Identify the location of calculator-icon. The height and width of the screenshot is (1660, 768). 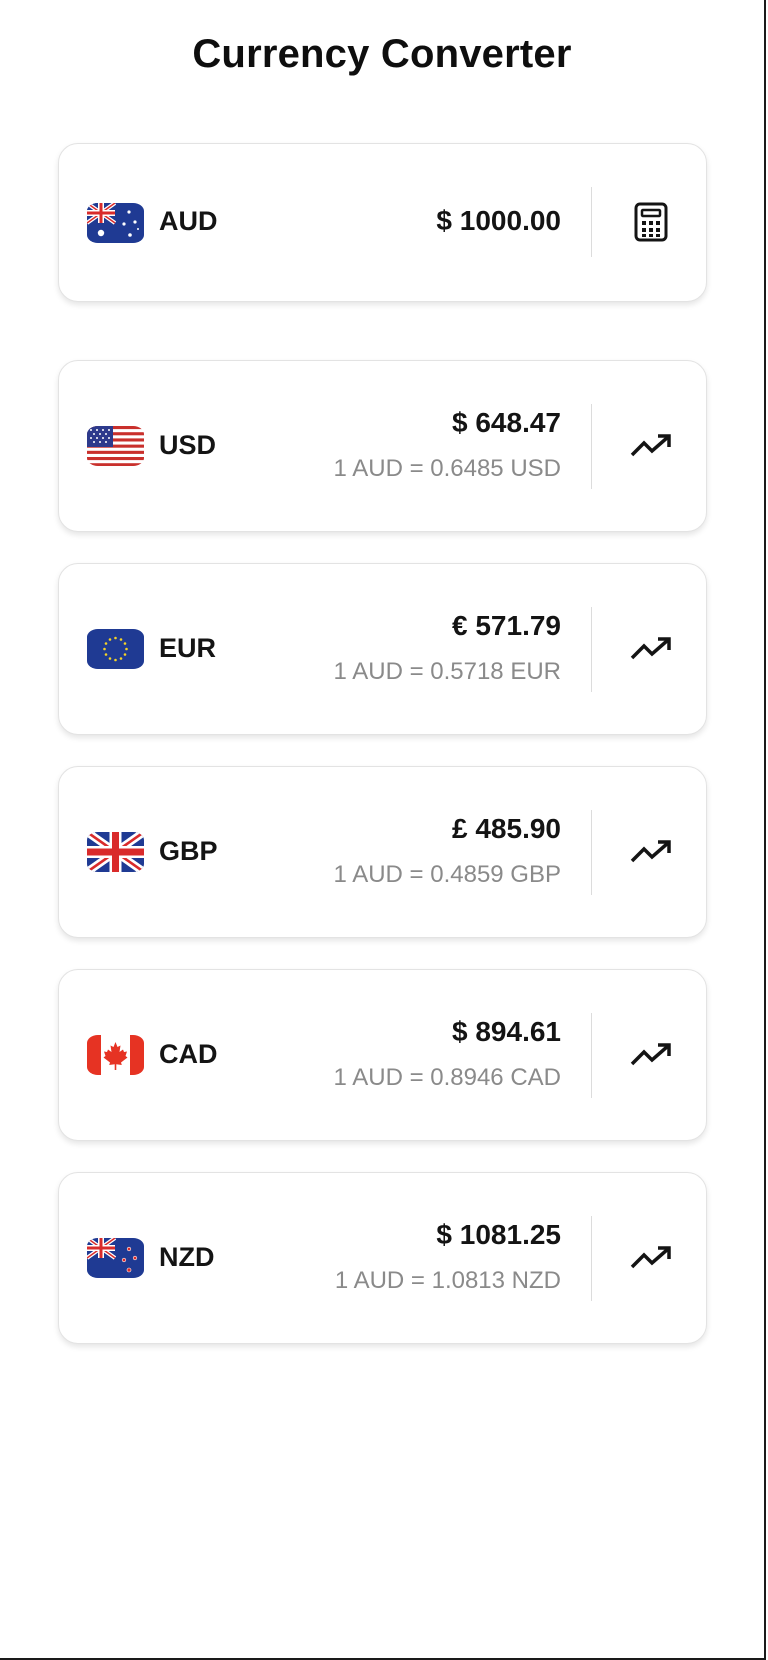
(651, 222).